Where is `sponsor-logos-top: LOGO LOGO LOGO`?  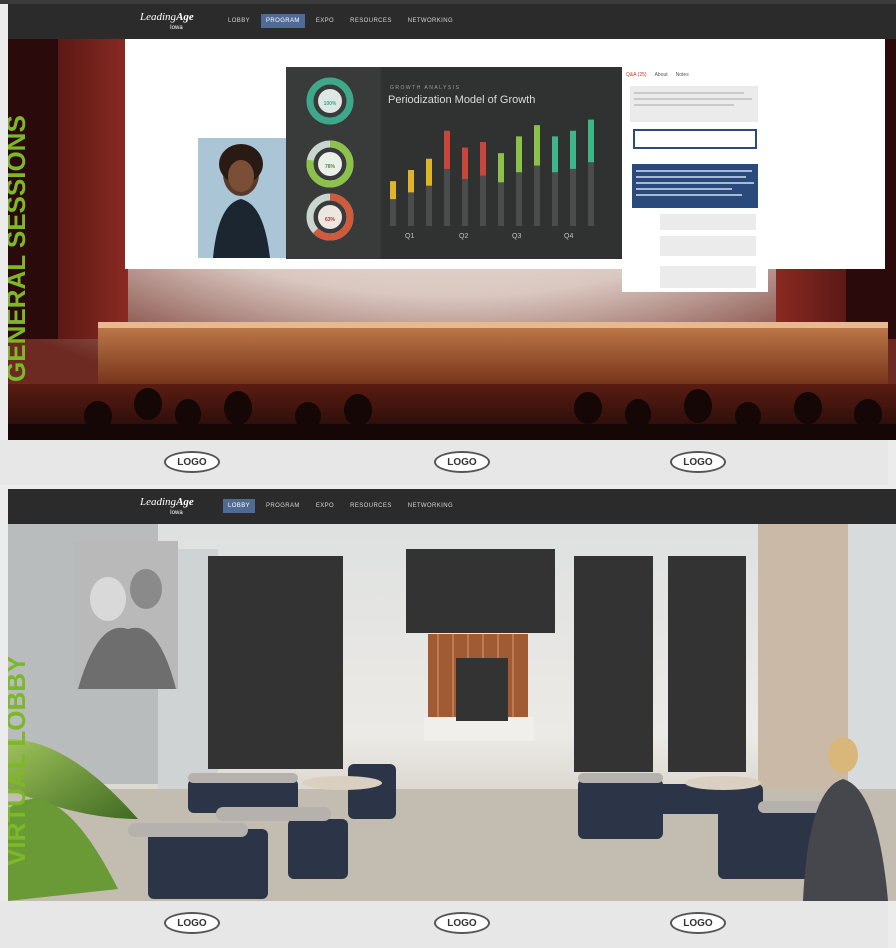
sponsor-logos-top: LOGO LOGO LOGO is located at coordinates (444, 462).